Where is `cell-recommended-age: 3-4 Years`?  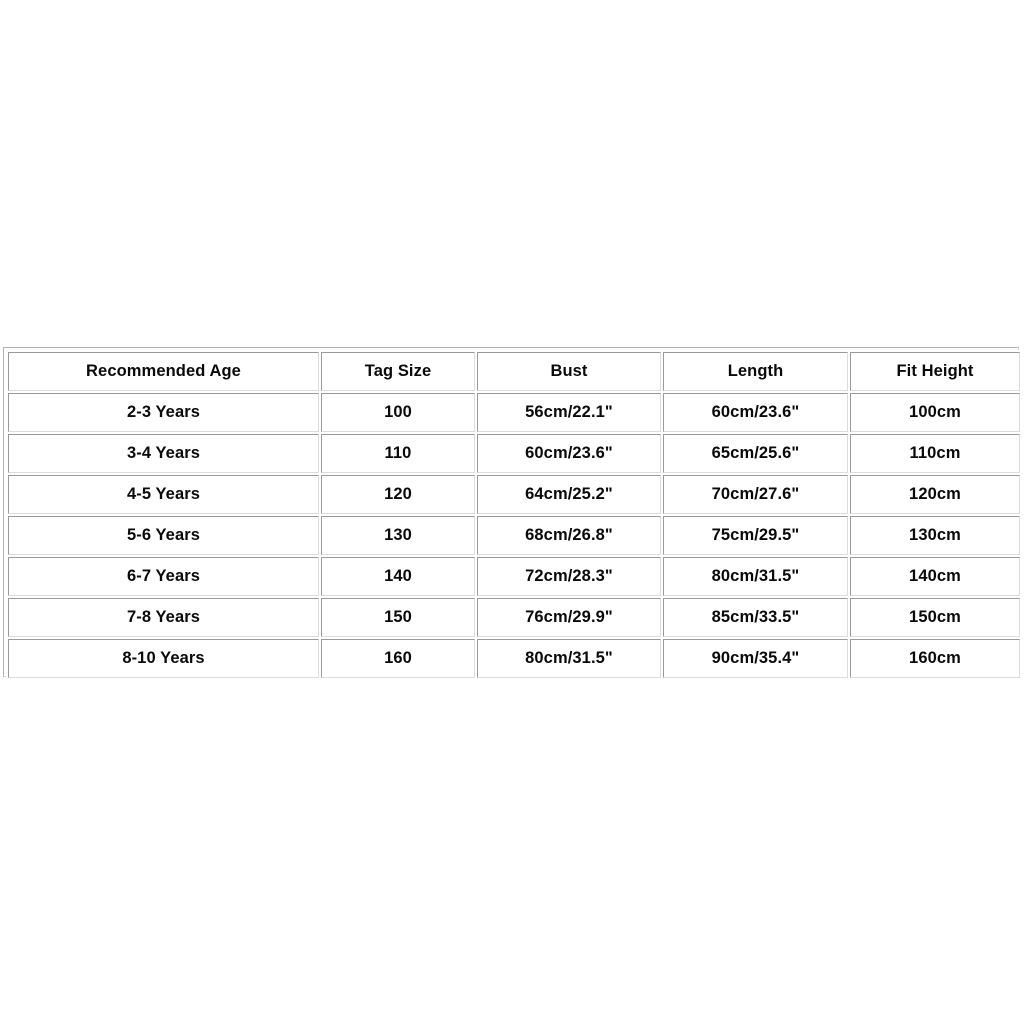 cell-recommended-age: 3-4 Years is located at coordinates (163, 453).